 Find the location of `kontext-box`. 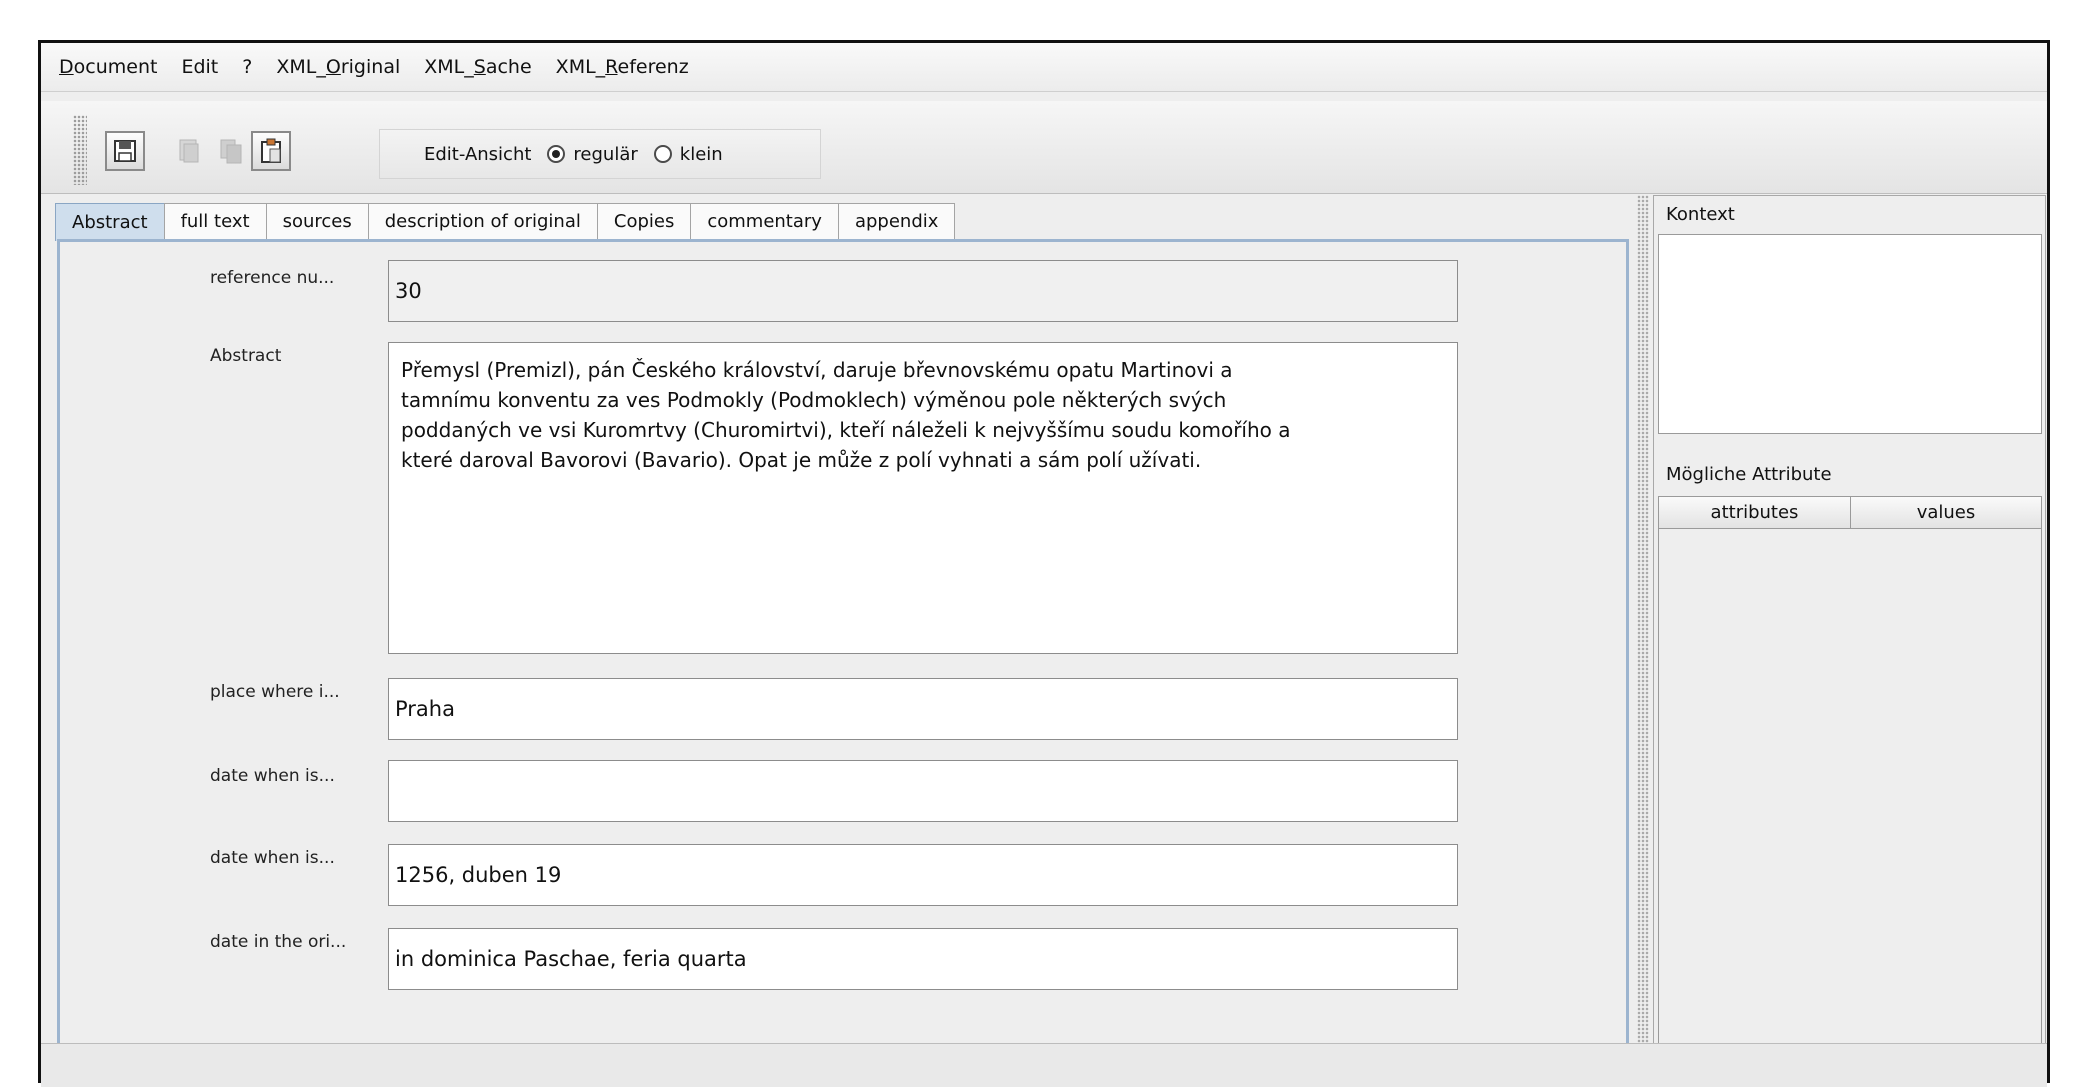

kontext-box is located at coordinates (1850, 334).